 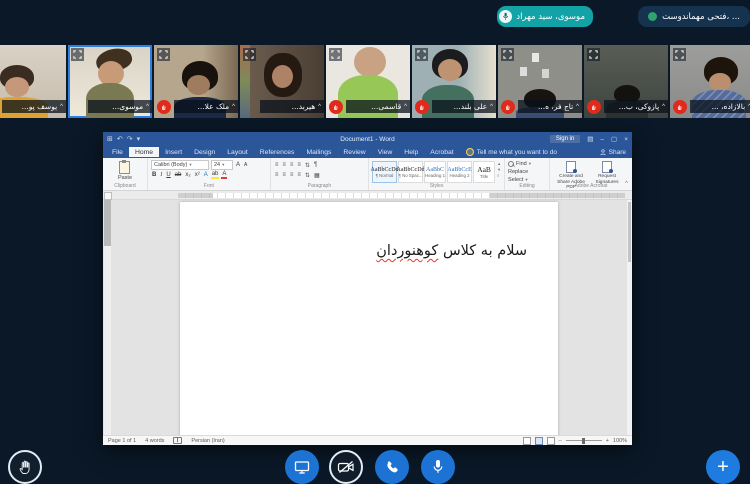 What do you see at coordinates (460, 172) in the screenshot?
I see `style-heading2: AaBbCcE Heading 2` at bounding box center [460, 172].